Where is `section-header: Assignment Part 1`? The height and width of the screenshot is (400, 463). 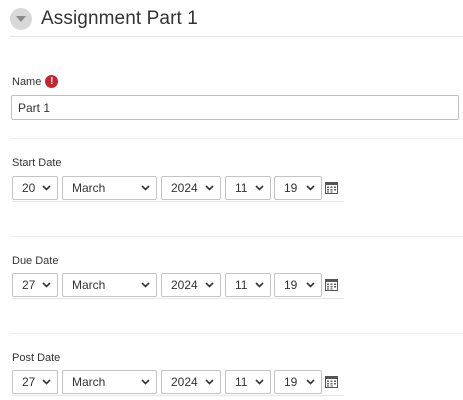
section-header: Assignment Part 1 is located at coordinates (104, 19).